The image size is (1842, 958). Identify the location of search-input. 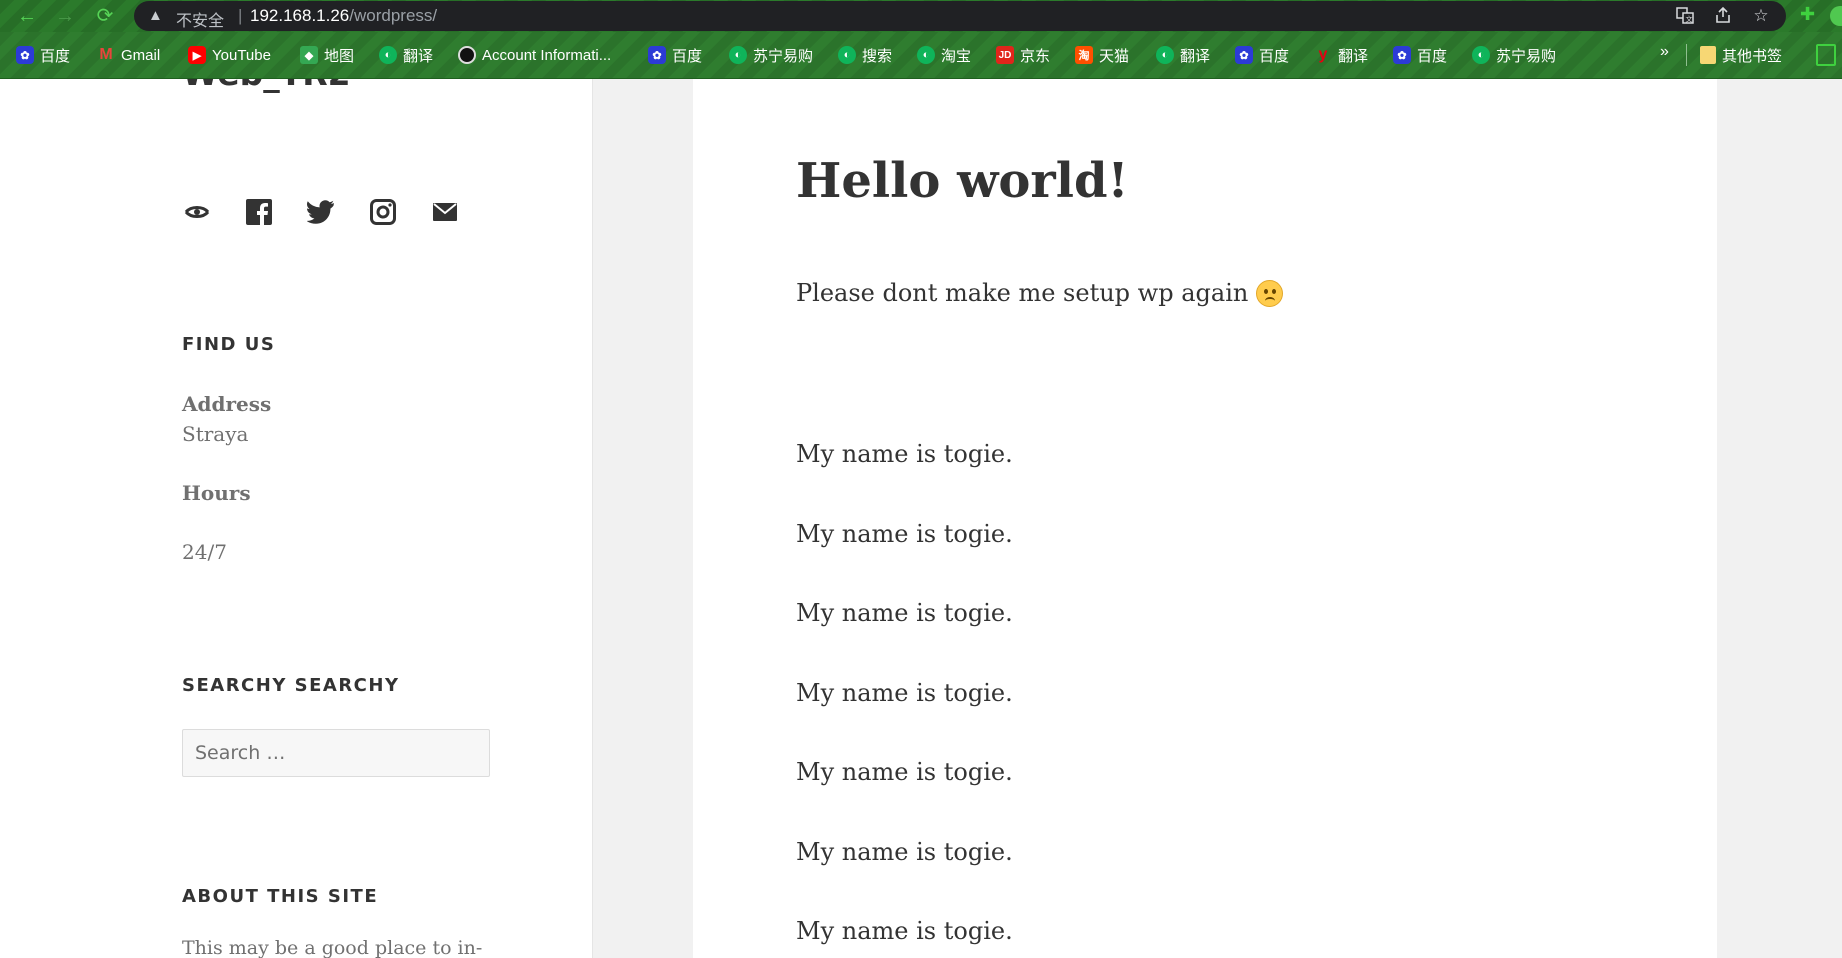
(336, 753).